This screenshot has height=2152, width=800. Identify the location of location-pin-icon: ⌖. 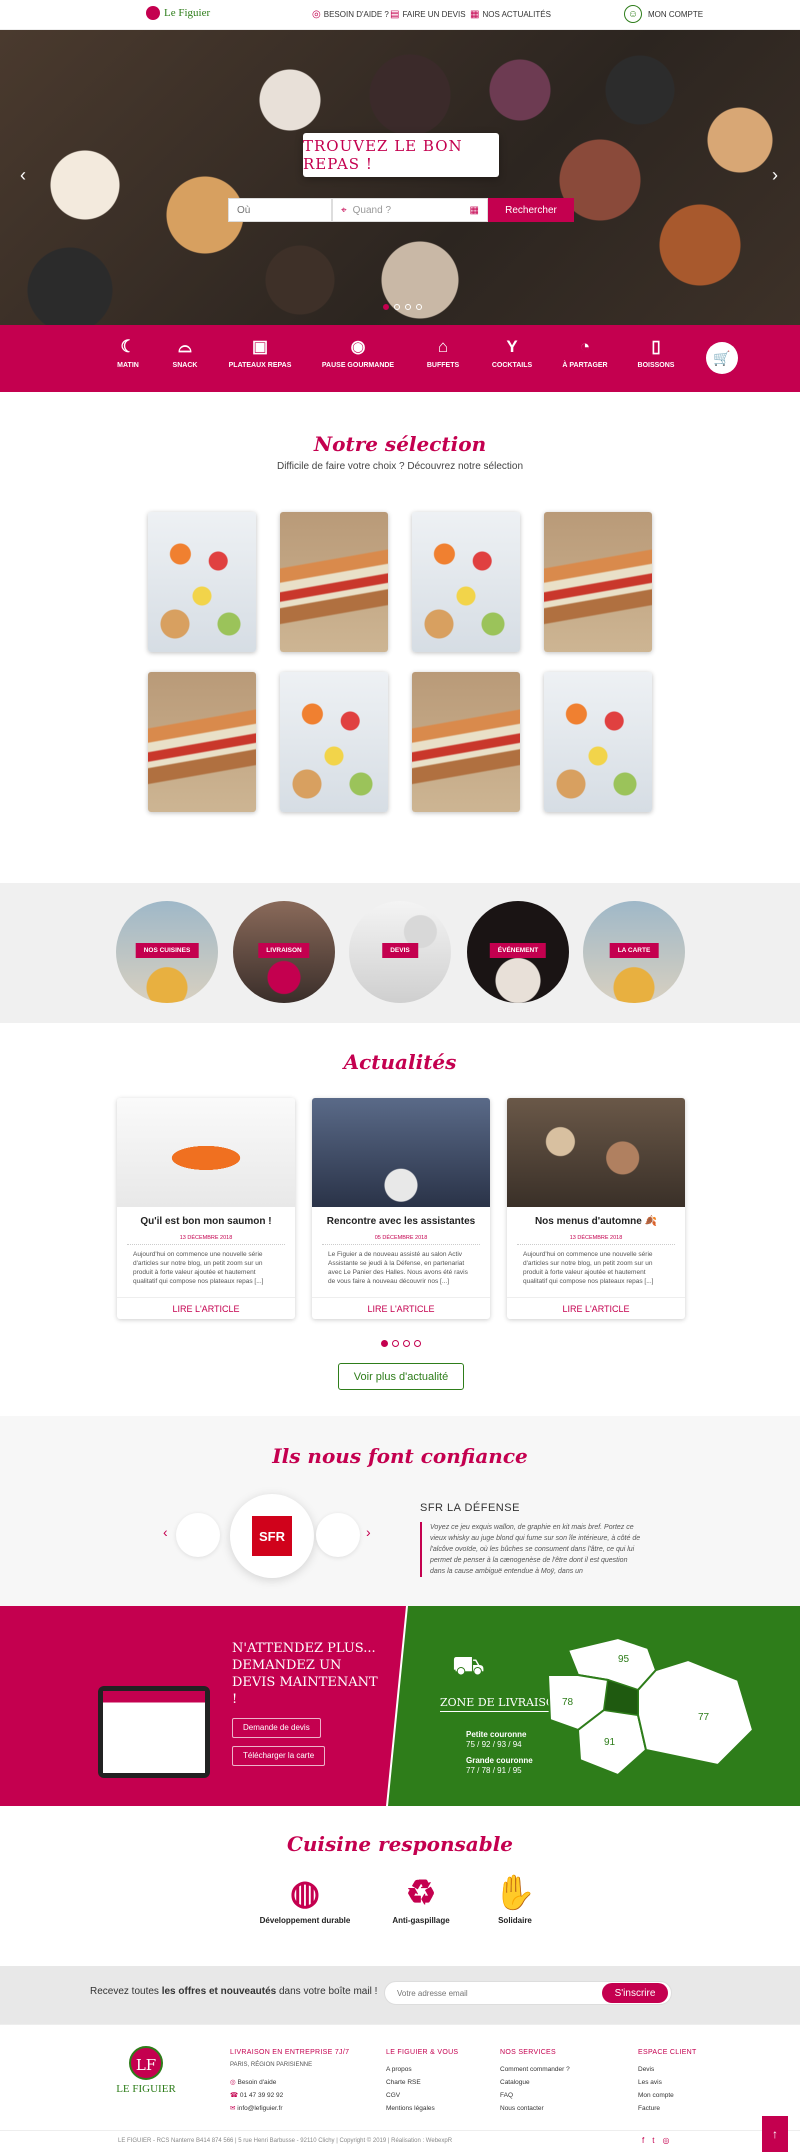
(344, 210).